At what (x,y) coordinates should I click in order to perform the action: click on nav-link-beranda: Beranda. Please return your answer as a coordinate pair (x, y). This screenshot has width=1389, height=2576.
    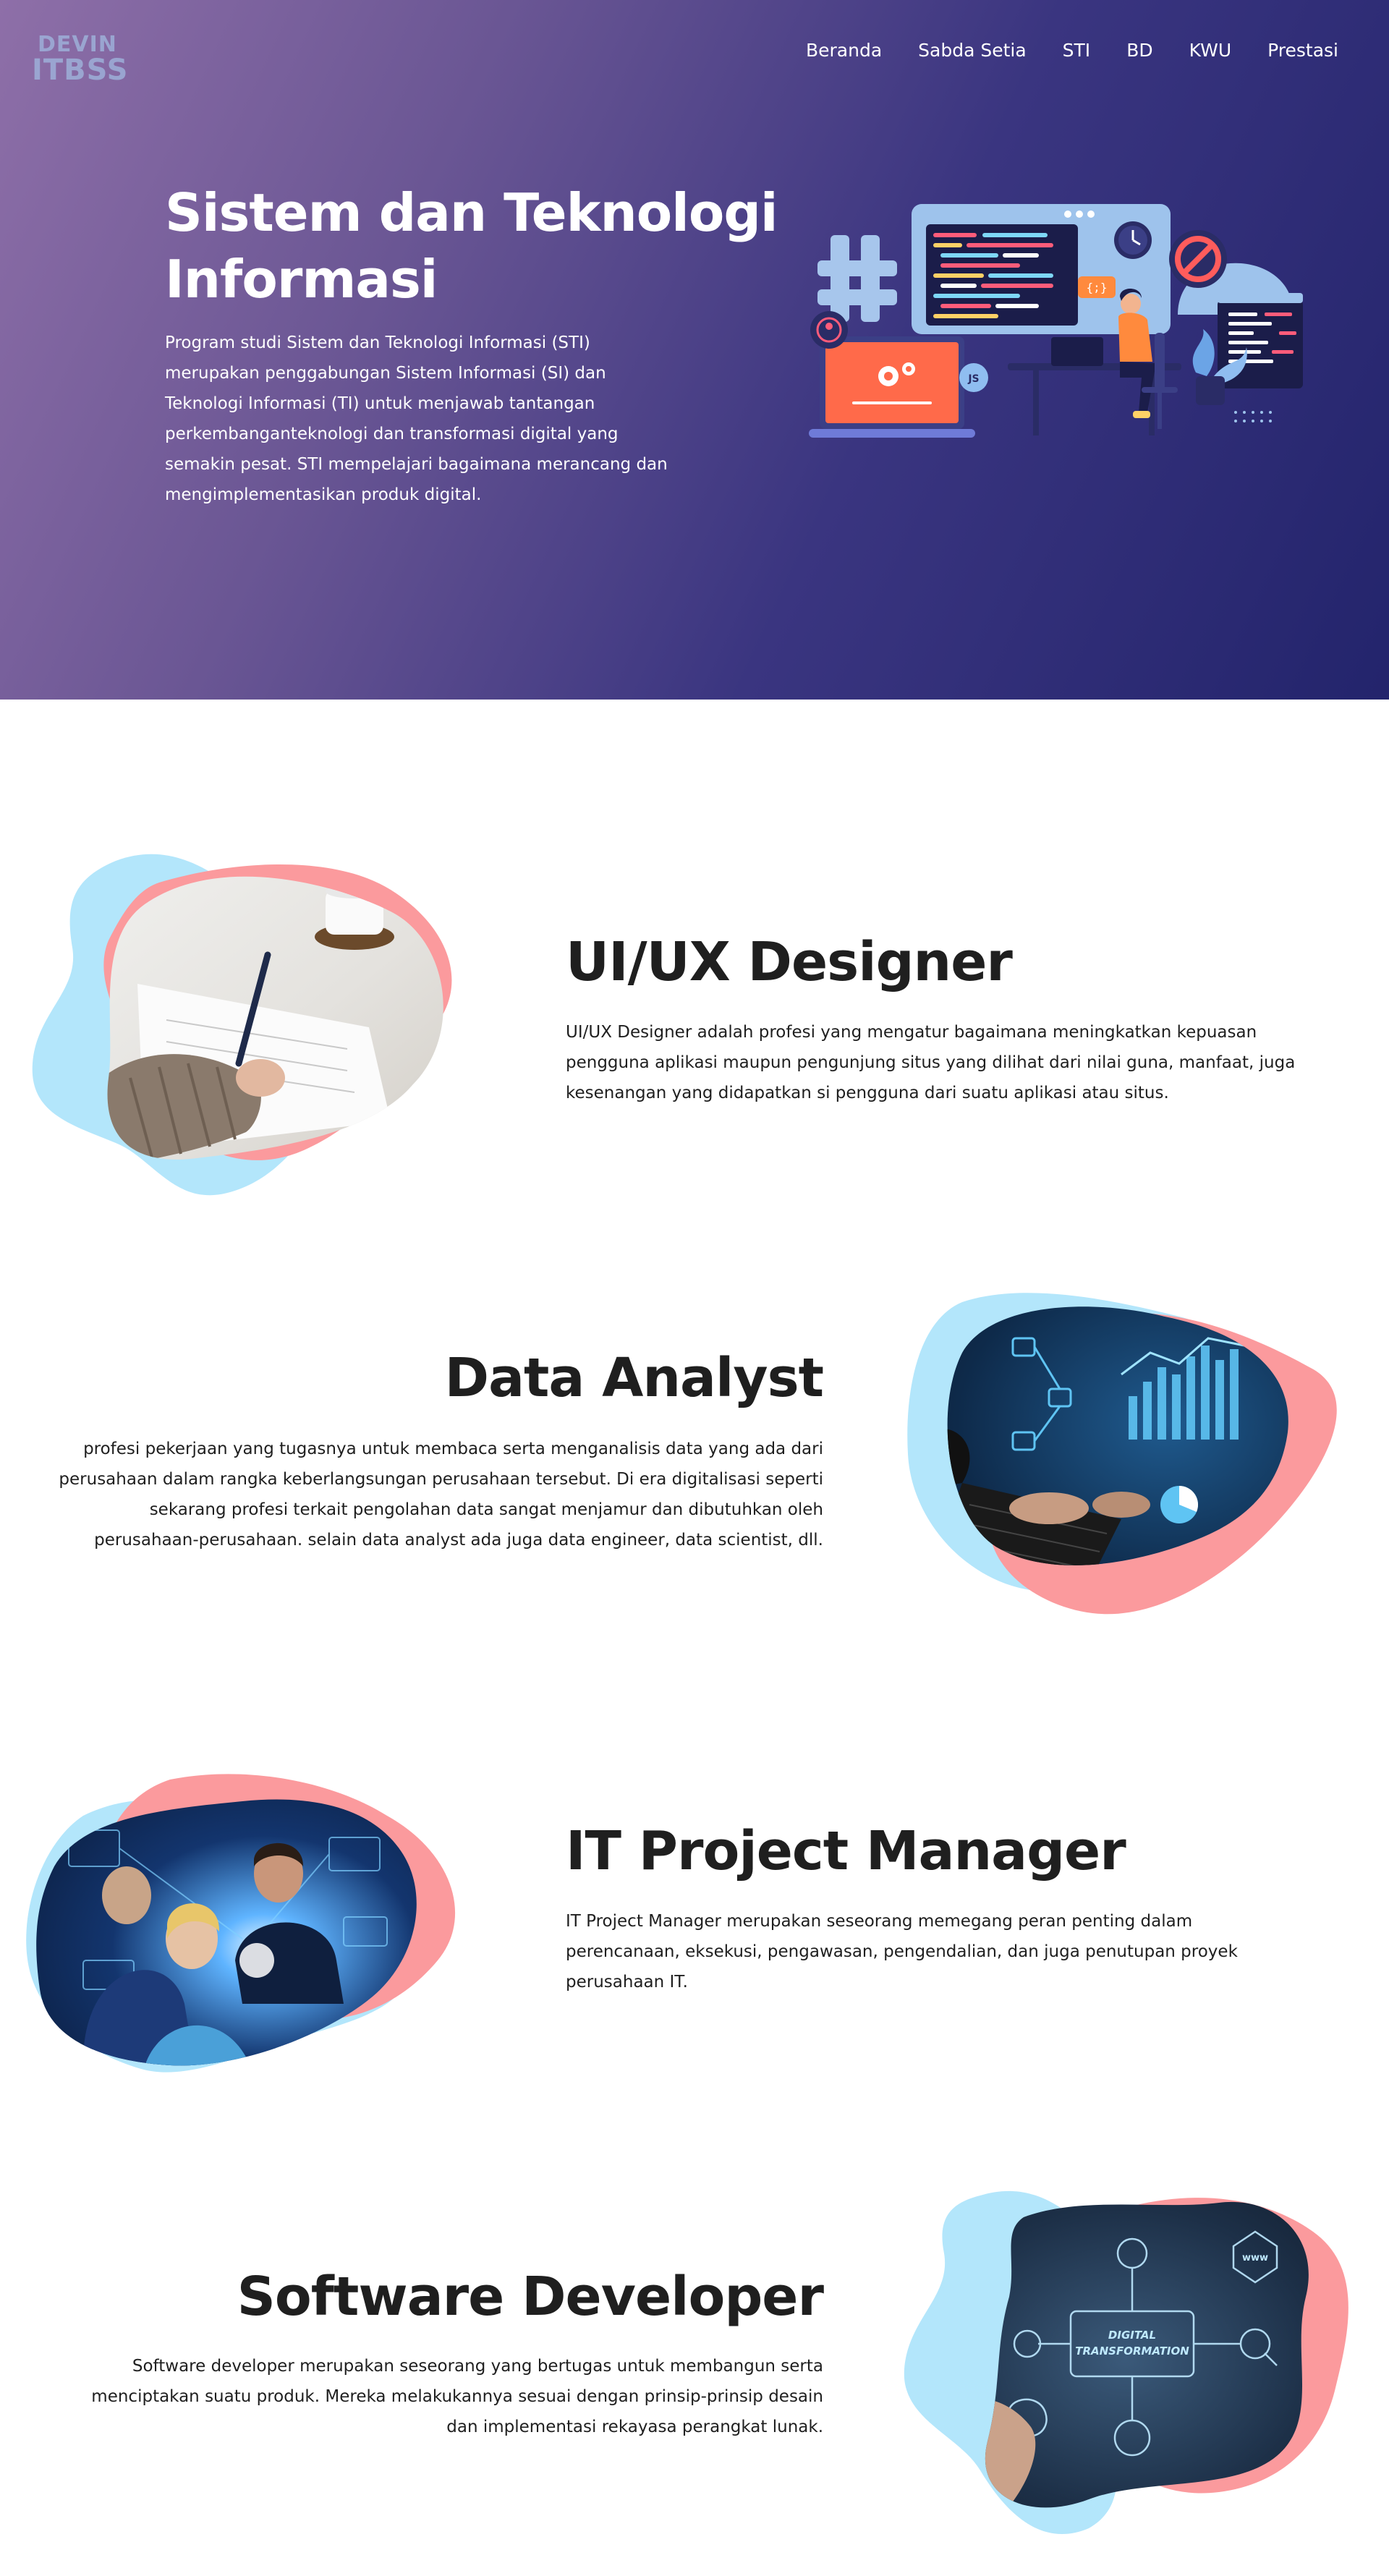
    Looking at the image, I should click on (844, 50).